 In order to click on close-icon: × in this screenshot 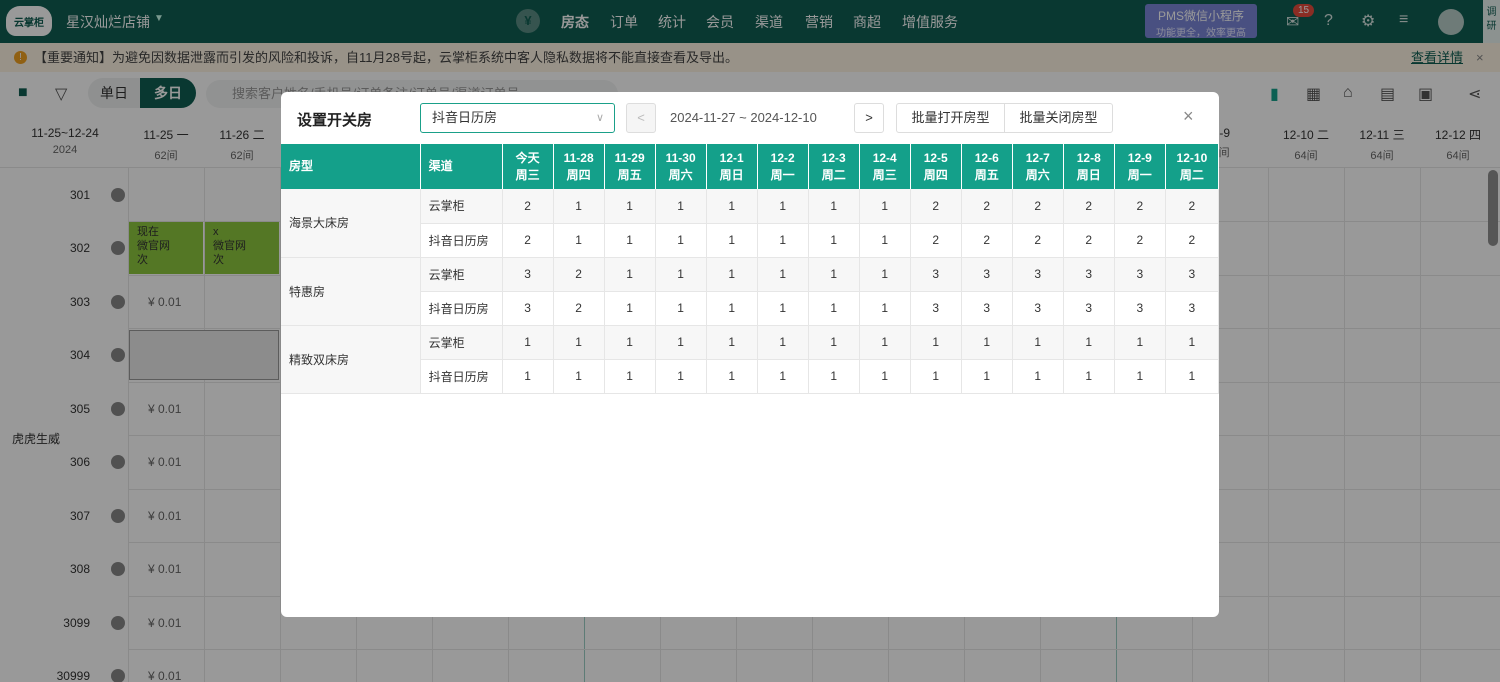, I will do `click(1188, 116)`.